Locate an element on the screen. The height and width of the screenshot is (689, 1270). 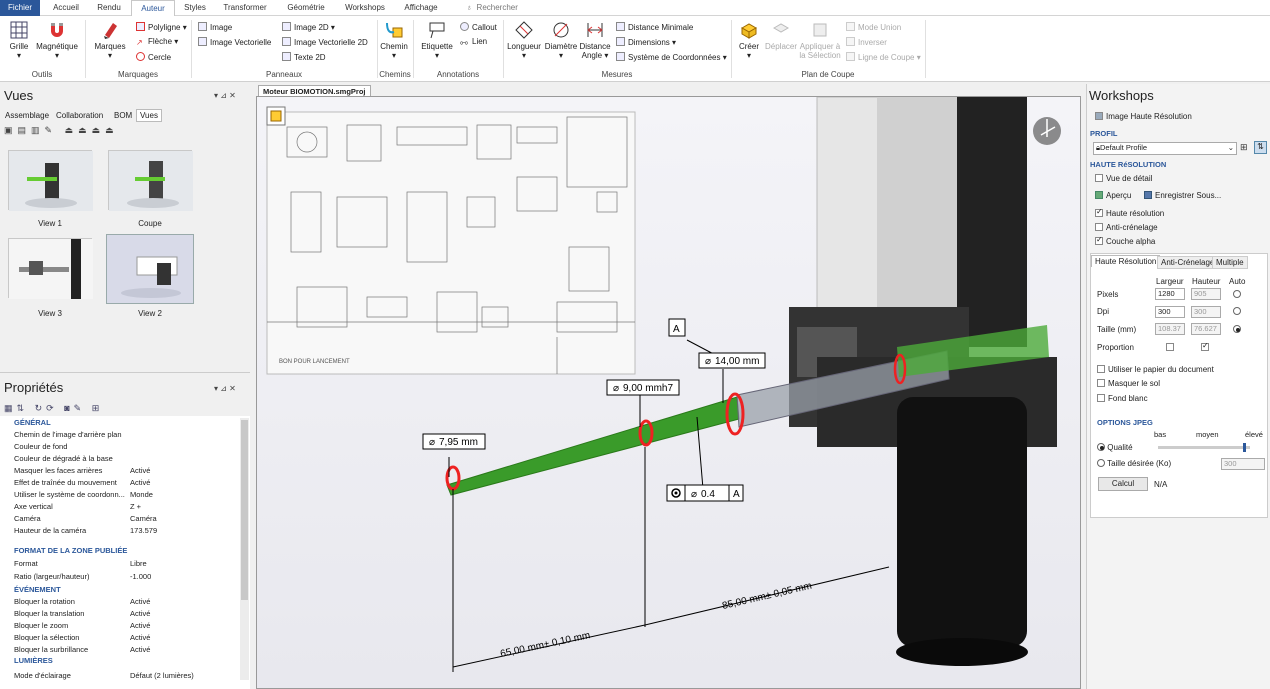
etiquette-button: Etiquette ▾ is located at coordinates (437, 40).